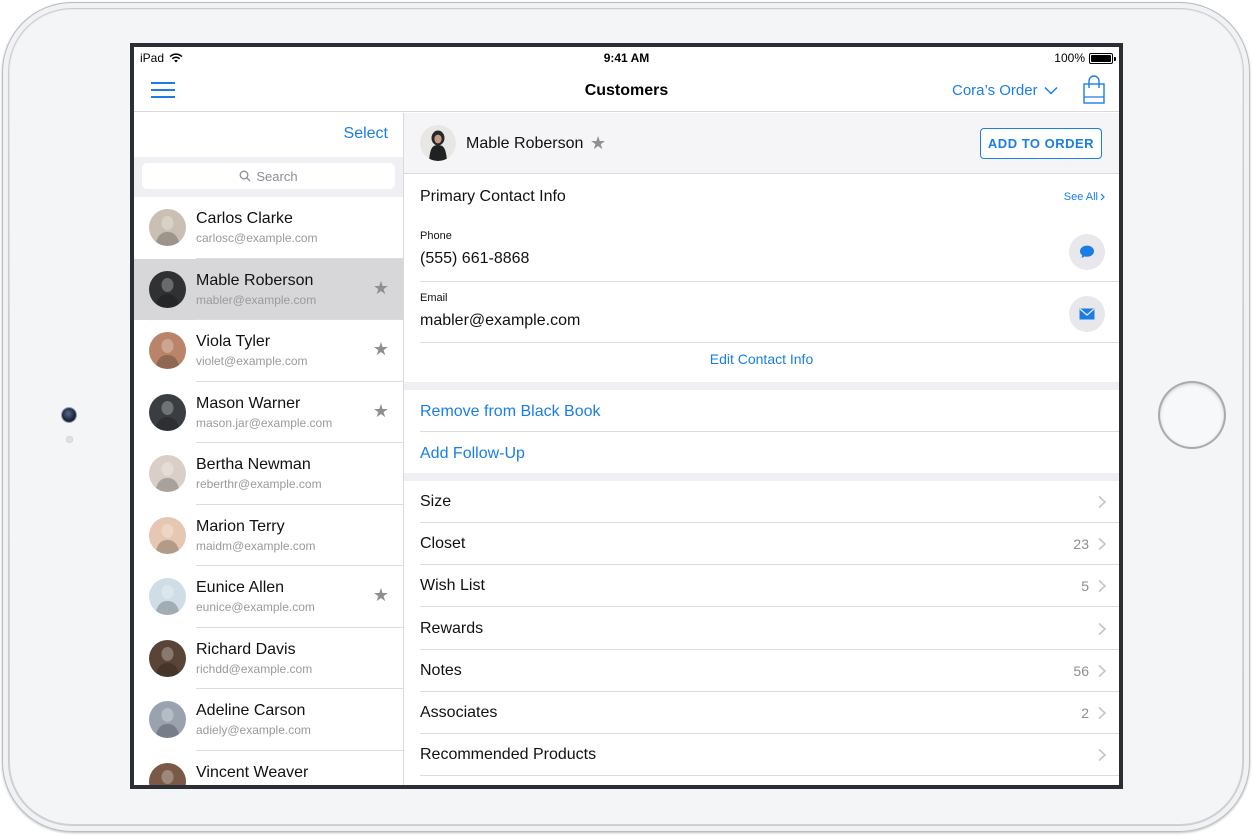 Image resolution: width=1252 pixels, height=836 pixels. Describe the element at coordinates (253, 464) in the screenshot. I see `contact-name: Bertha Newman` at that location.